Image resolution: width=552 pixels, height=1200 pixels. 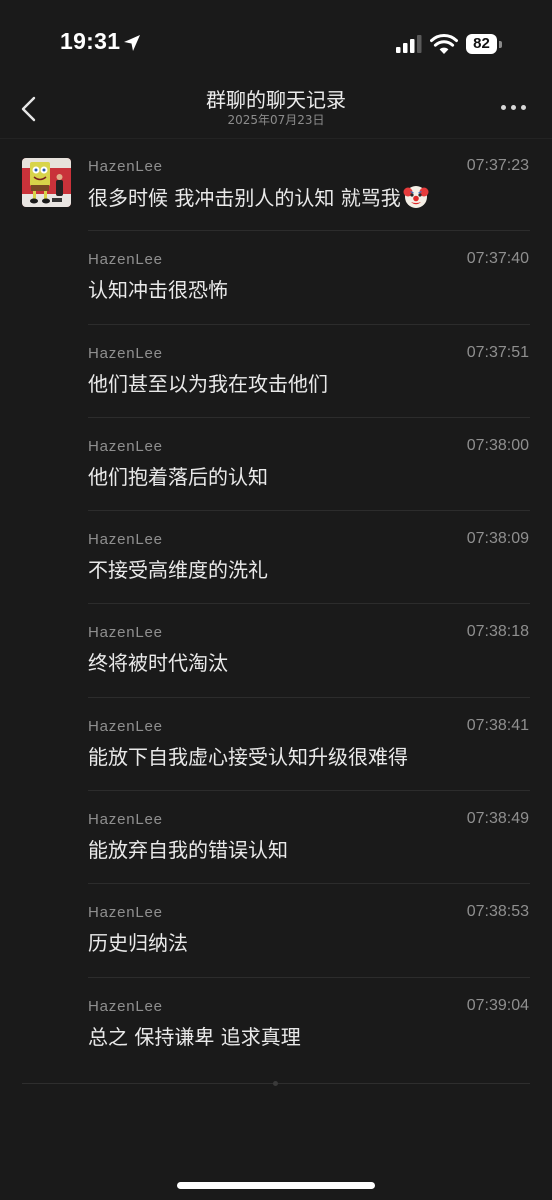 I want to click on message-text: 不接受高维度的洗礼, so click(x=178, y=570).